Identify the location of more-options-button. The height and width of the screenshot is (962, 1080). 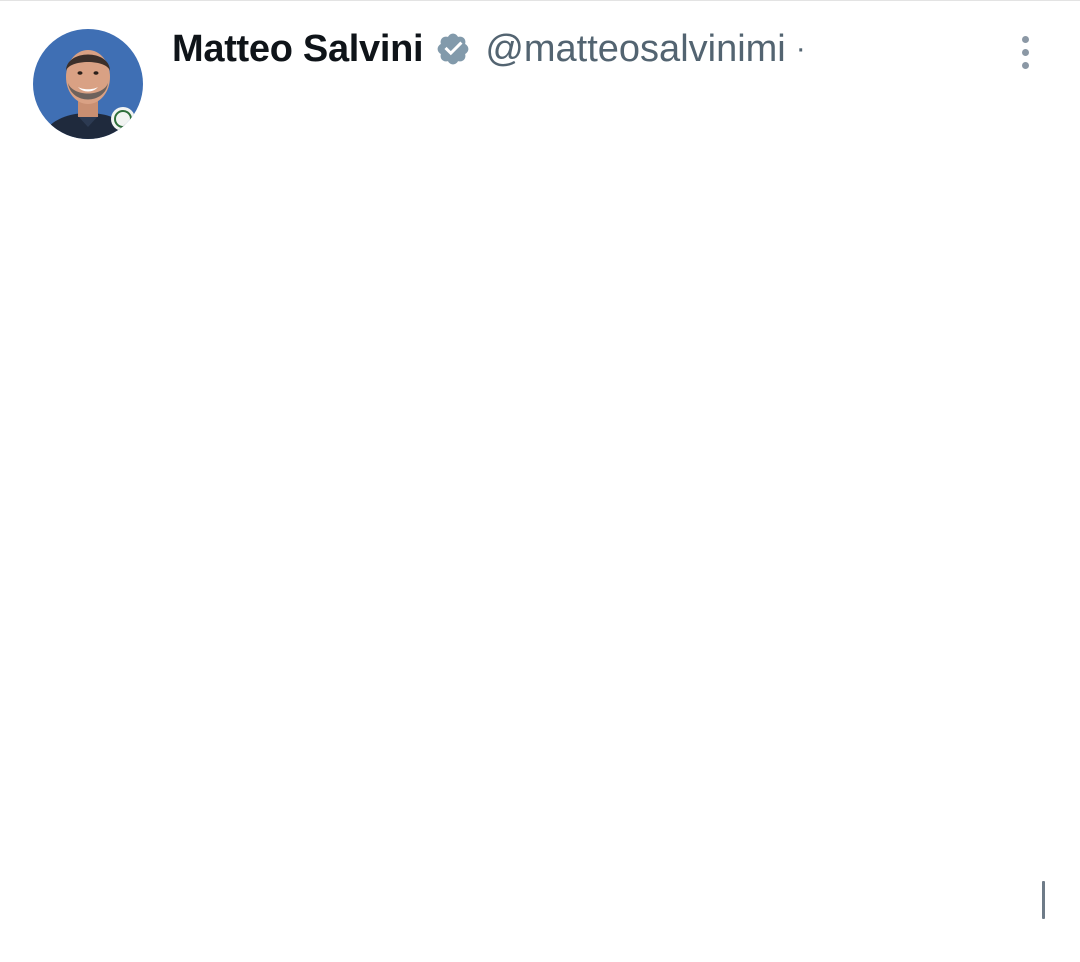
(1025, 52).